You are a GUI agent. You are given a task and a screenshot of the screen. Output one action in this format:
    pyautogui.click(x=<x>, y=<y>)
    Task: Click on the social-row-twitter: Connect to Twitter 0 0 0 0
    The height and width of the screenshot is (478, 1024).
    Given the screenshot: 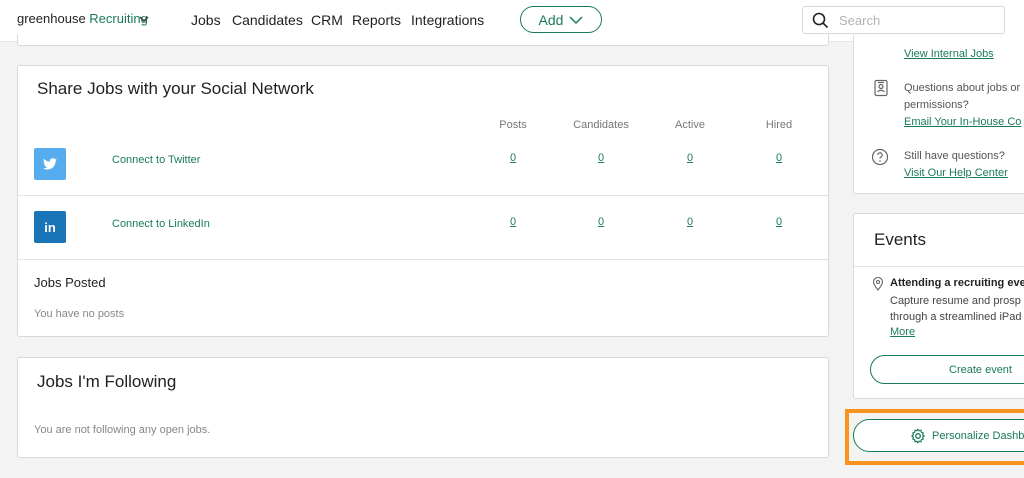 What is the action you would take?
    pyautogui.click(x=423, y=164)
    